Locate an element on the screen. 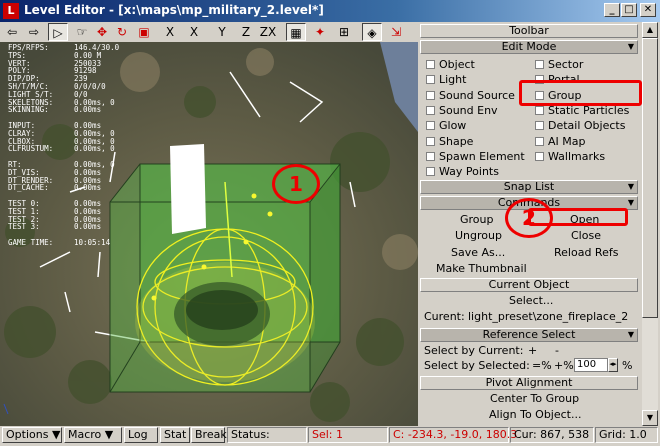  checkbox-label: Sound Env is located at coordinates (468, 110).